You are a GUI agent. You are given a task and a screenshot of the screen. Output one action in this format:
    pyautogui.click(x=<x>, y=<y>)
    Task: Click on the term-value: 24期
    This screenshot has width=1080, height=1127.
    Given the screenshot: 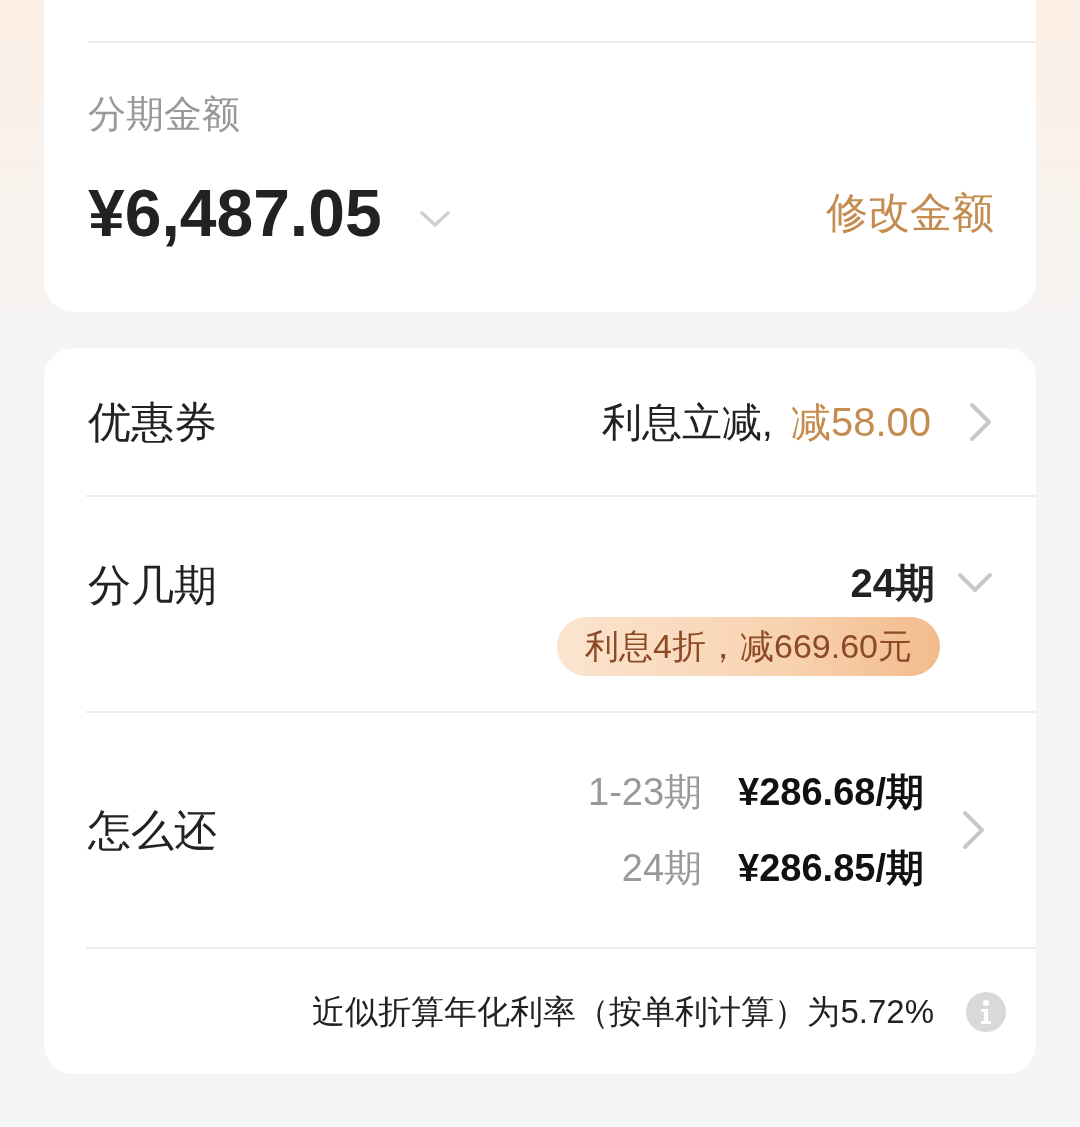 What is the action you would take?
    pyautogui.click(x=892, y=583)
    